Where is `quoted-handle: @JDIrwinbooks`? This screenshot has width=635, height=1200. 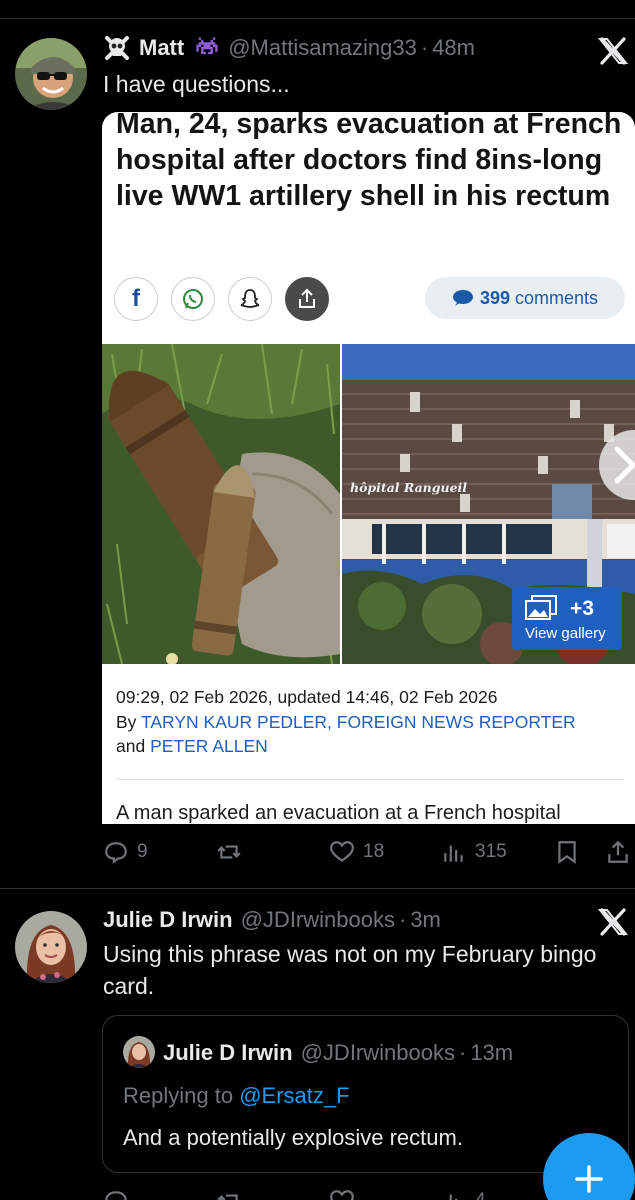 quoted-handle: @JDIrwinbooks is located at coordinates (378, 1053).